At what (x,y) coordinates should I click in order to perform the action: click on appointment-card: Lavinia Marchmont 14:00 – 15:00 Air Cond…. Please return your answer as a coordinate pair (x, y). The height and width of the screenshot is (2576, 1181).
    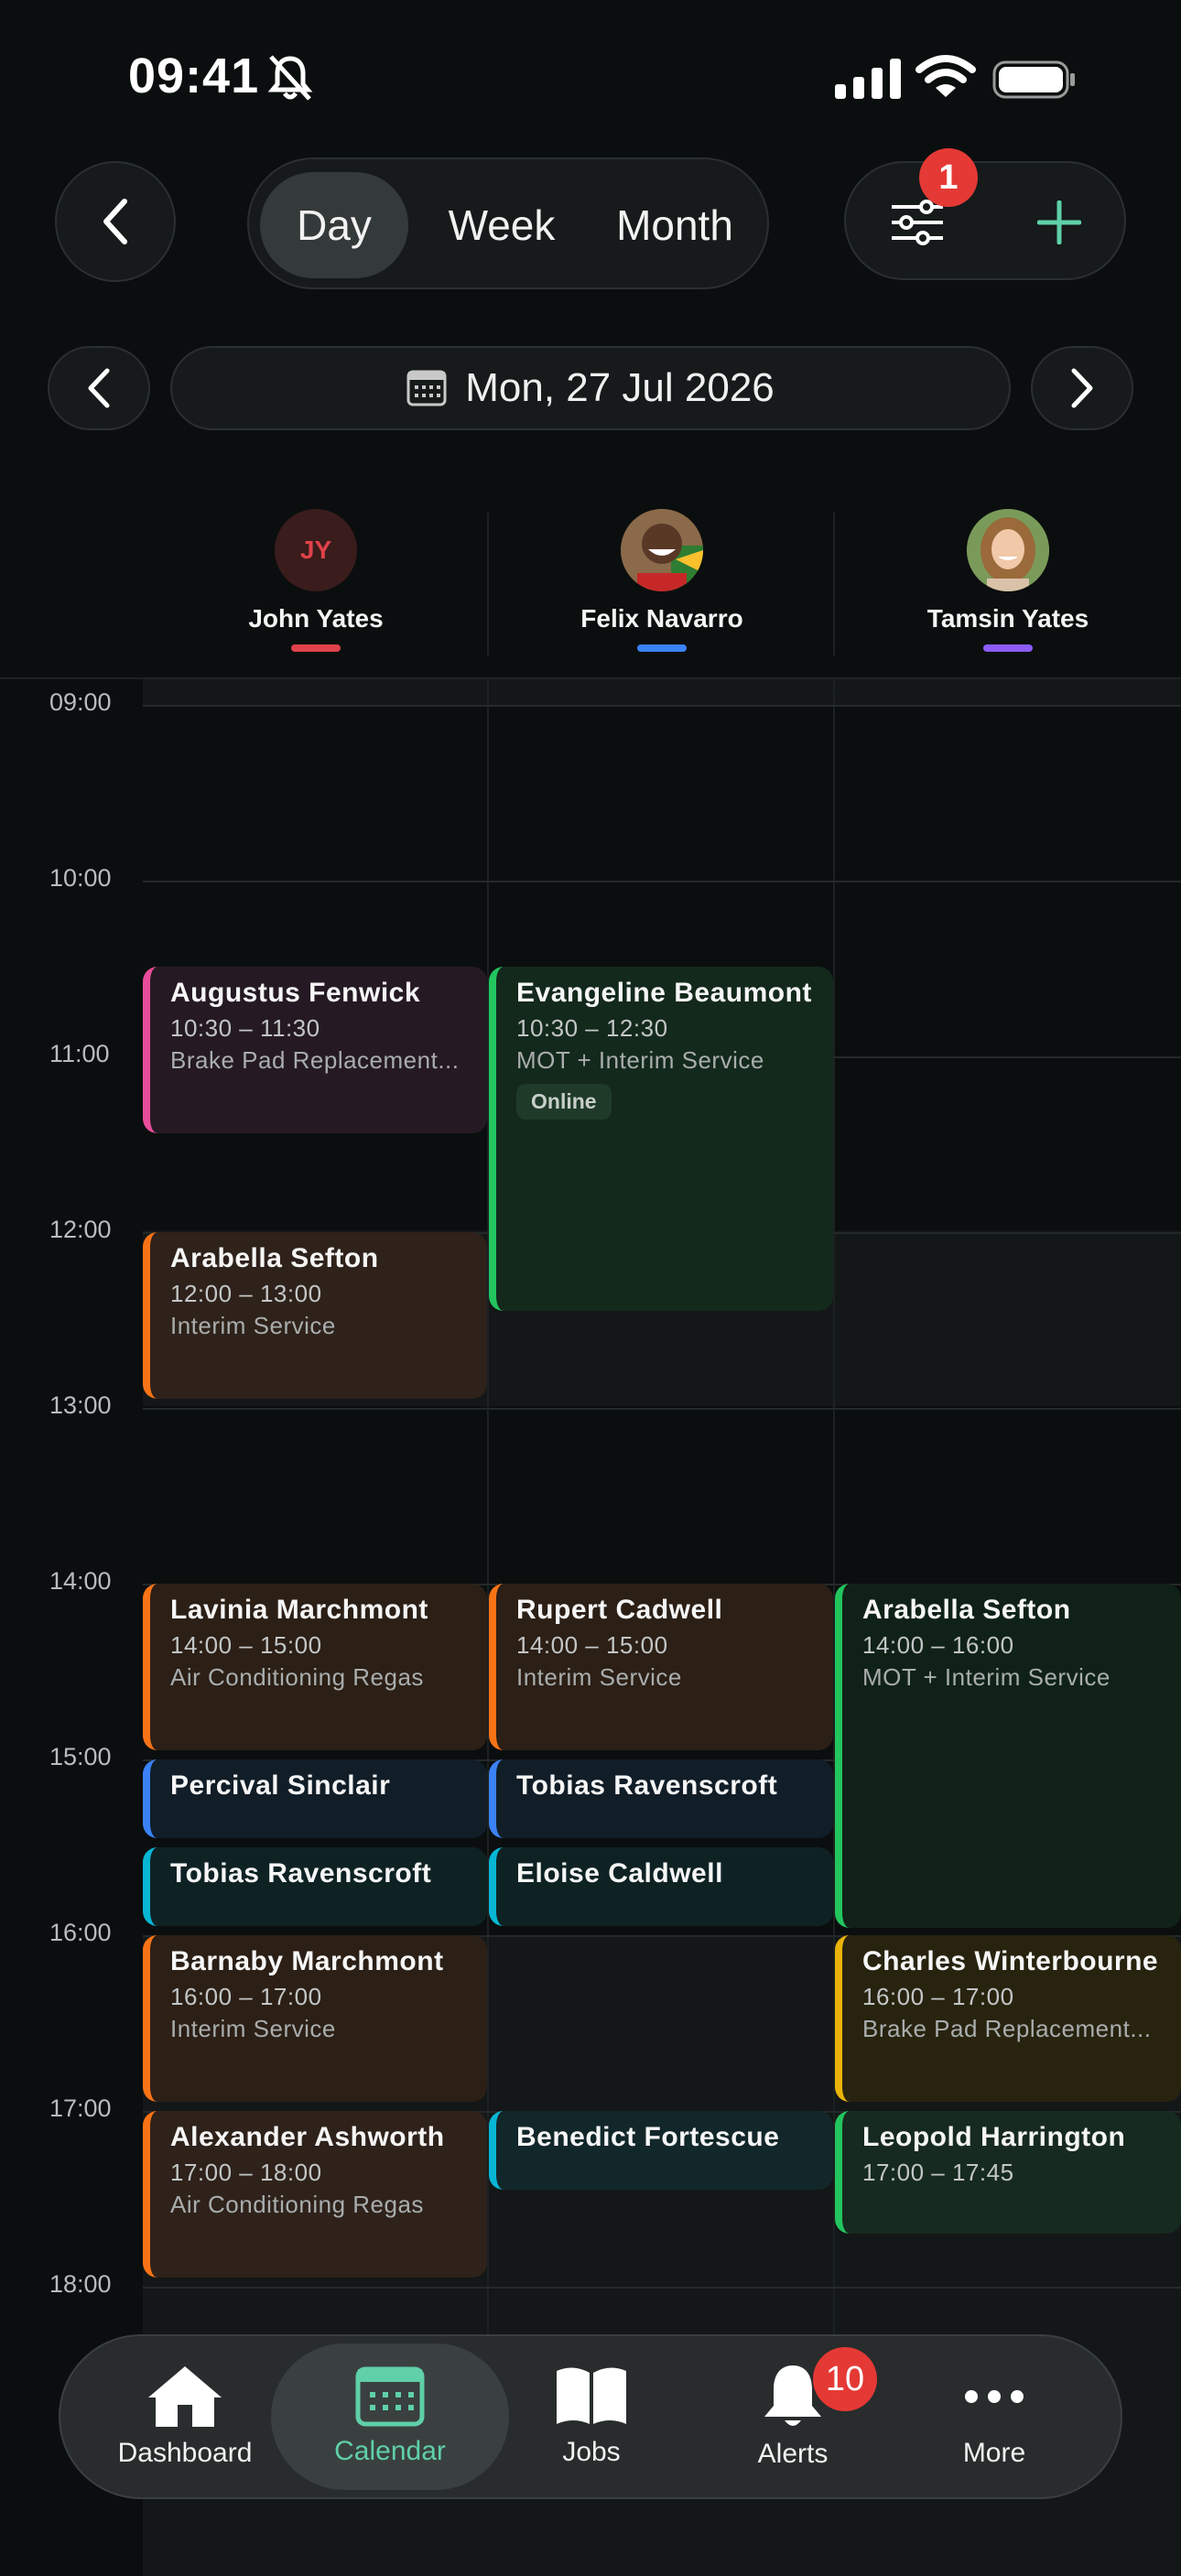
    Looking at the image, I should click on (315, 1667).